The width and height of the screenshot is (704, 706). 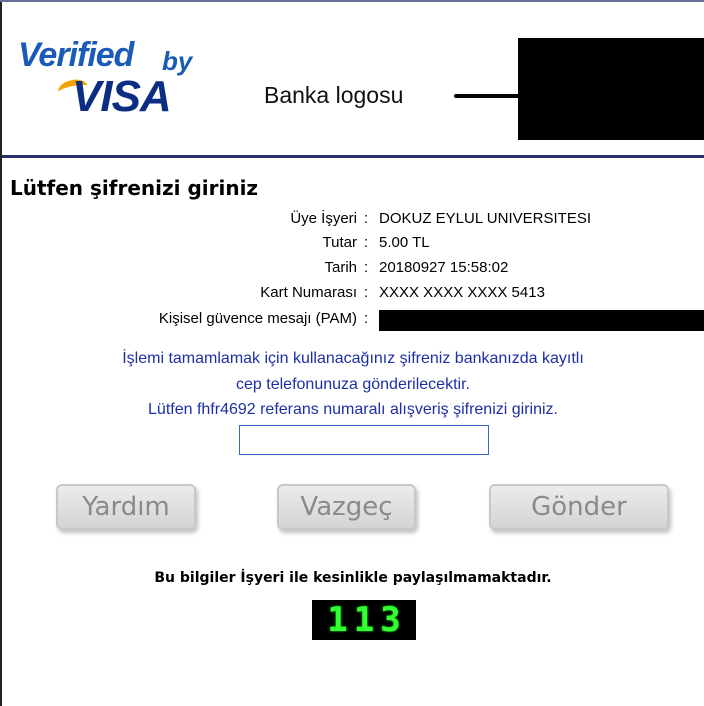 I want to click on password-input, so click(x=364, y=440).